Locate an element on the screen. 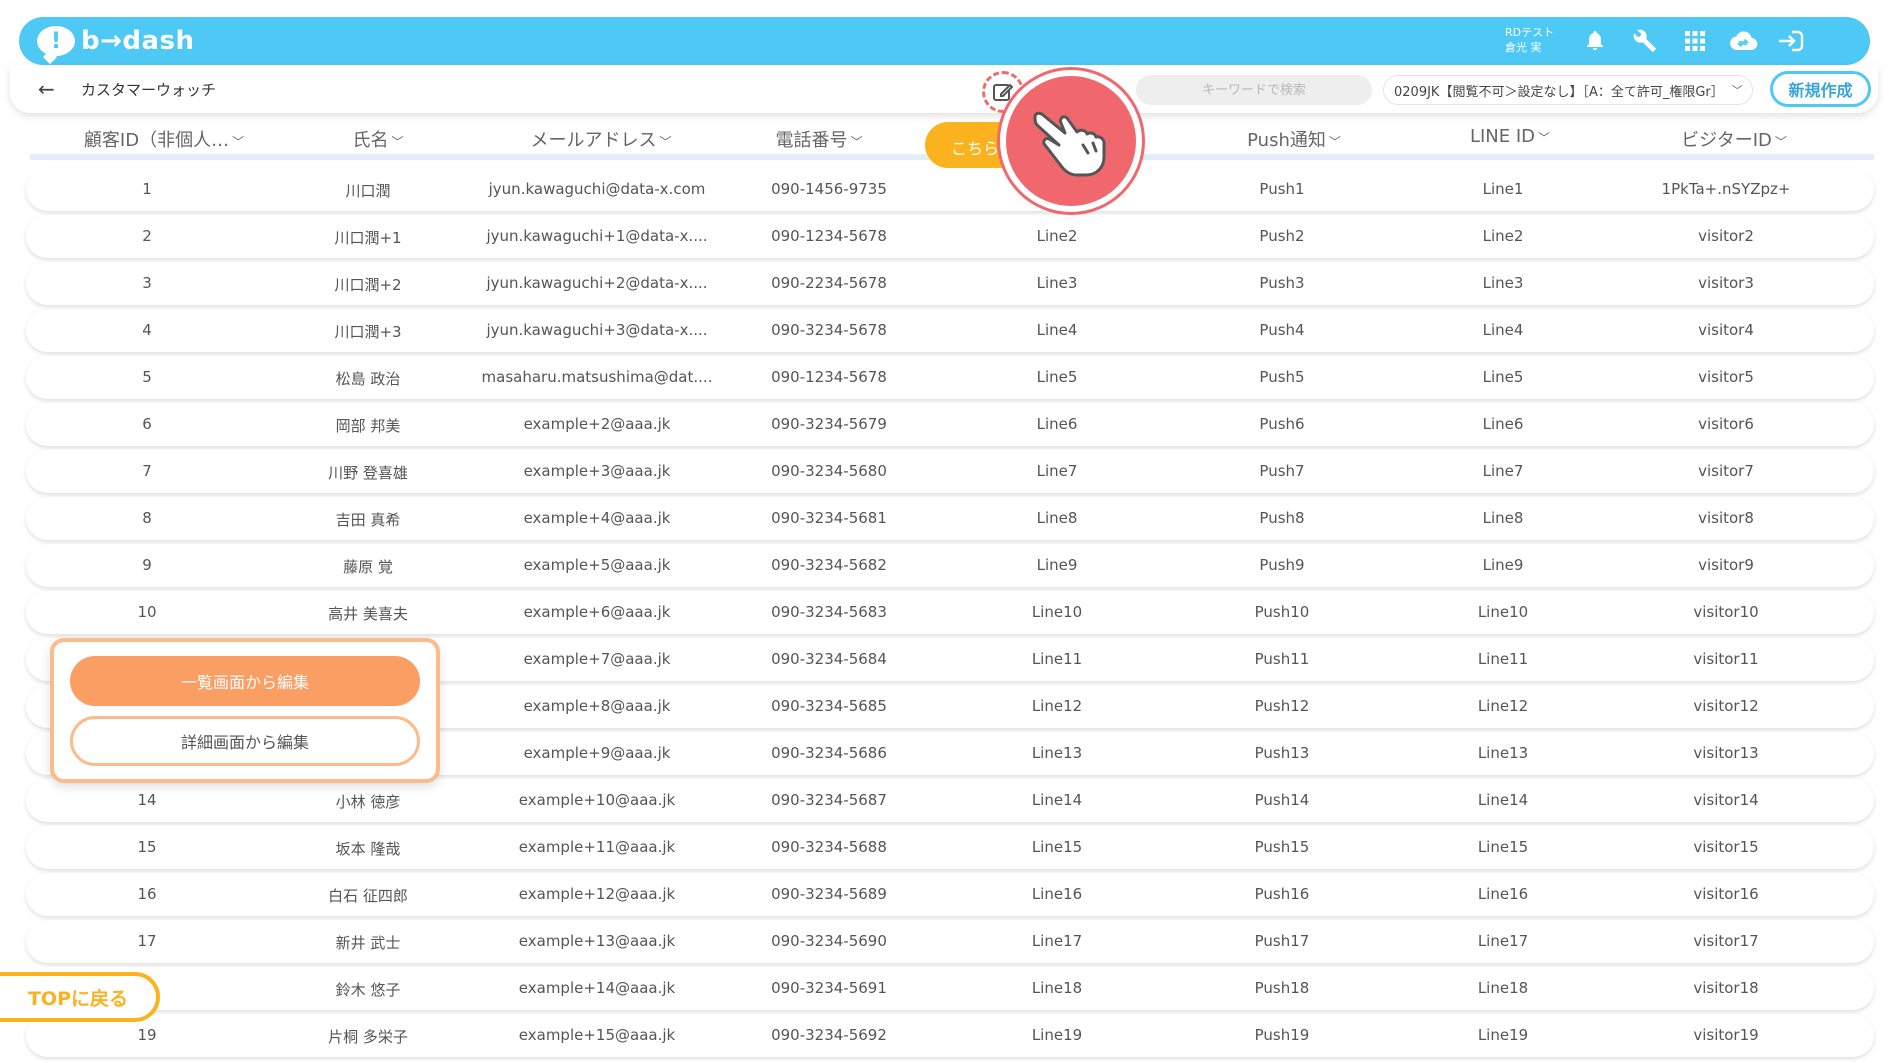 This screenshot has width=1890, height=1063. cell-phone: 090-3234-5685 is located at coordinates (829, 706).